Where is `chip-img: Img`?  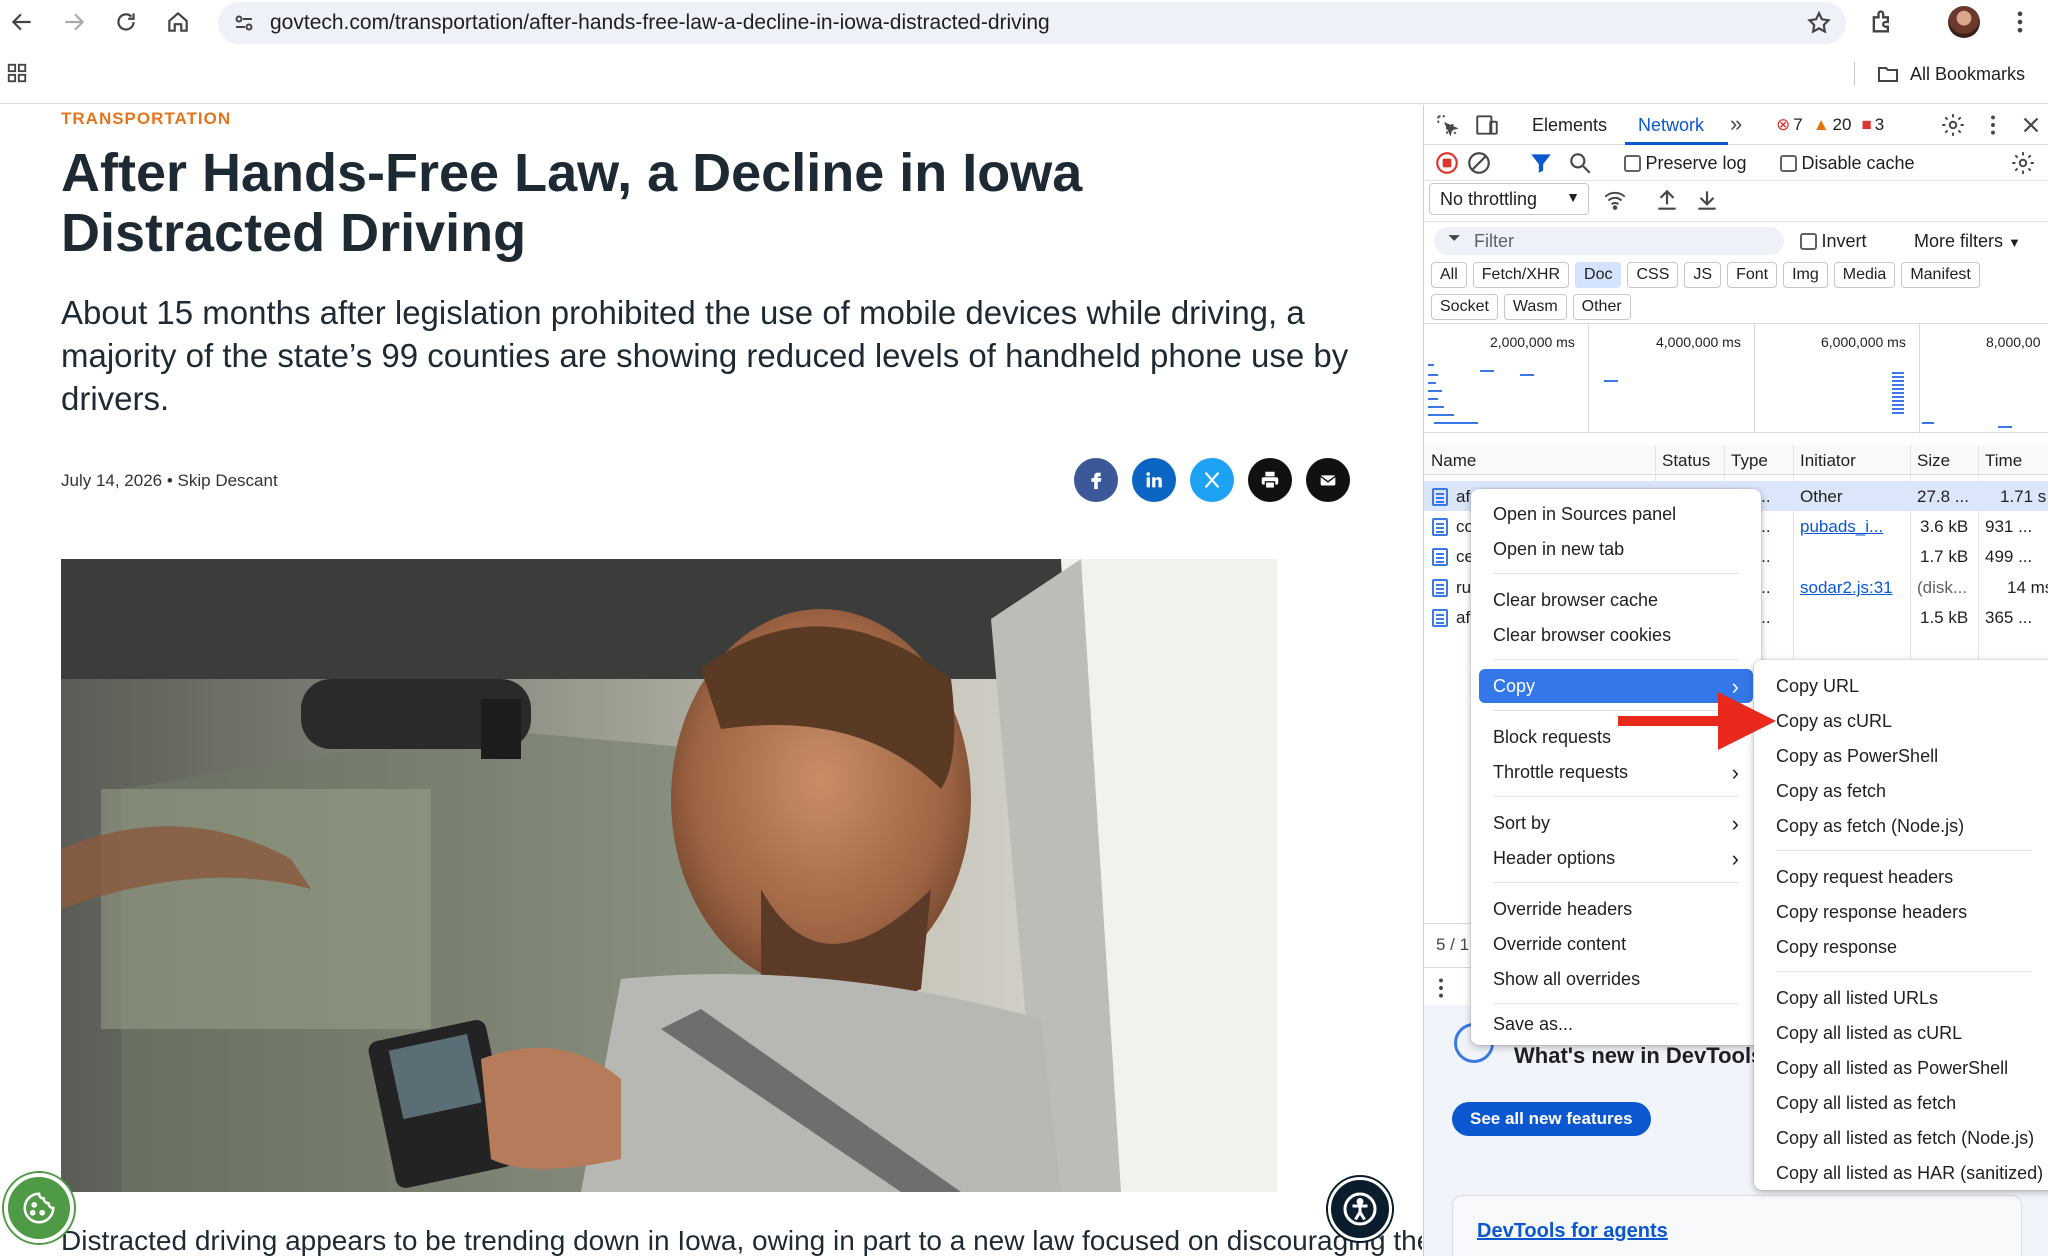 chip-img: Img is located at coordinates (1805, 275).